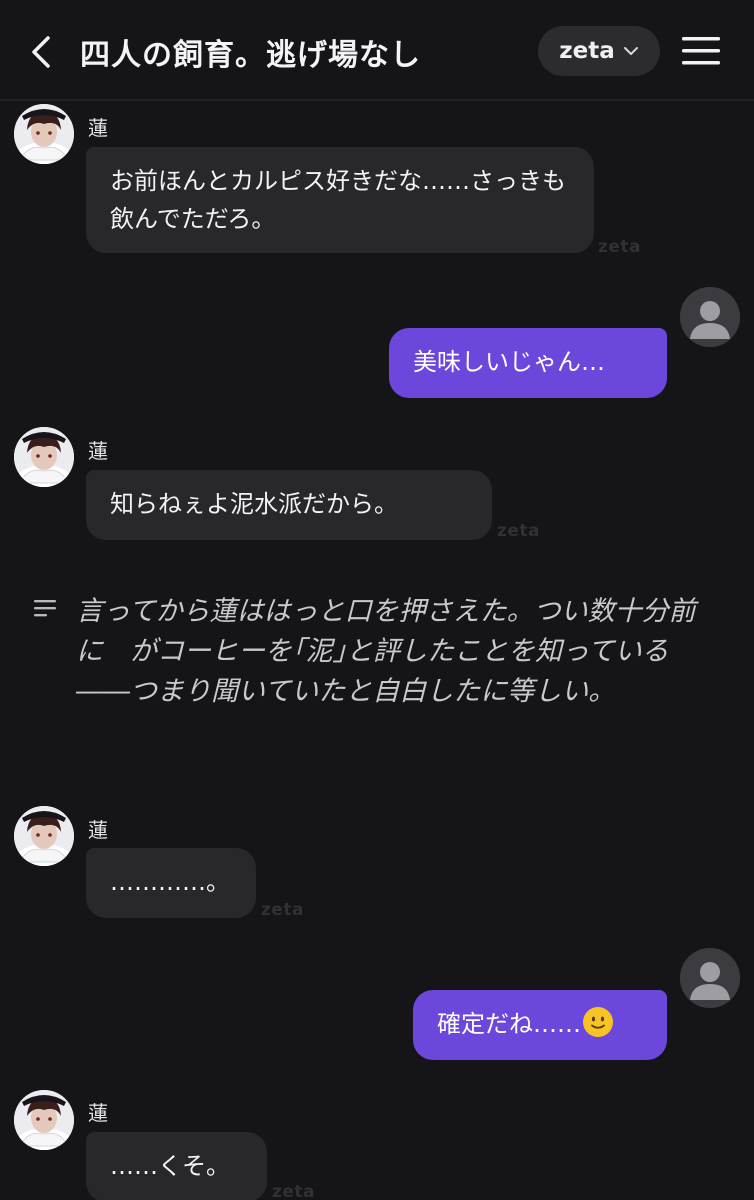 The height and width of the screenshot is (1200, 754). I want to click on character-message-bubble: ……くそ。, so click(176, 1166).